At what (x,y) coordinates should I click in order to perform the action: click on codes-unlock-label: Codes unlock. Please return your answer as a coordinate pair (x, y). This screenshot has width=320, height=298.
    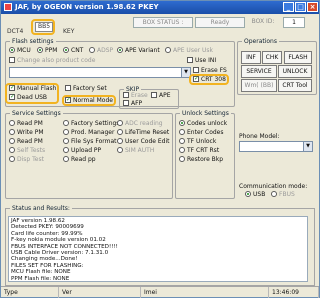
    Looking at the image, I should click on (207, 123).